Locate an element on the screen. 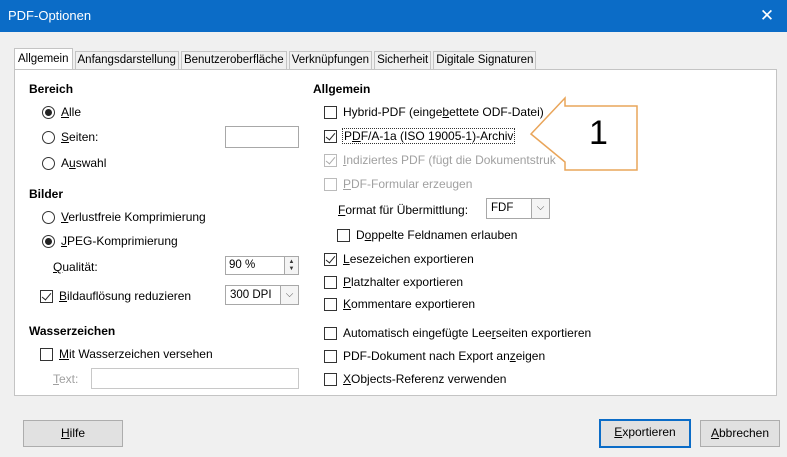  radio-button-verlustfrei is located at coordinates (48, 217).